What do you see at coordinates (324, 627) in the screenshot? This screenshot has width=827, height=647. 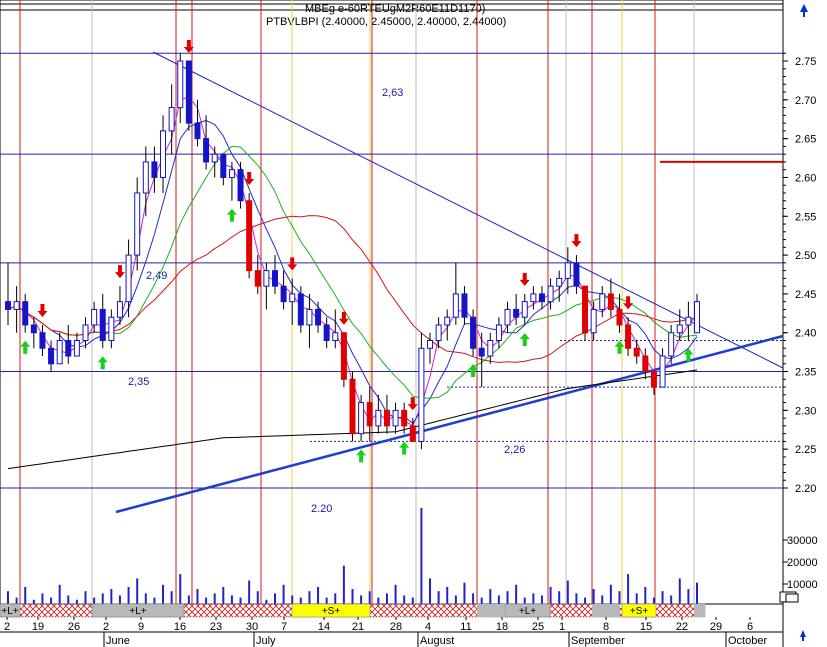 I see `day-tick-label: 14` at bounding box center [324, 627].